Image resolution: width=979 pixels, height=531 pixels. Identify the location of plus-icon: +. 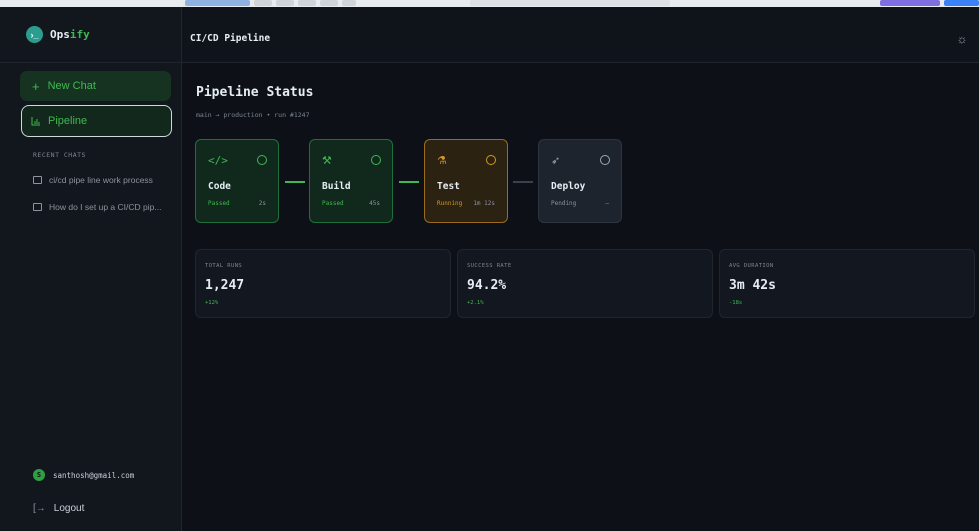
(36, 86).